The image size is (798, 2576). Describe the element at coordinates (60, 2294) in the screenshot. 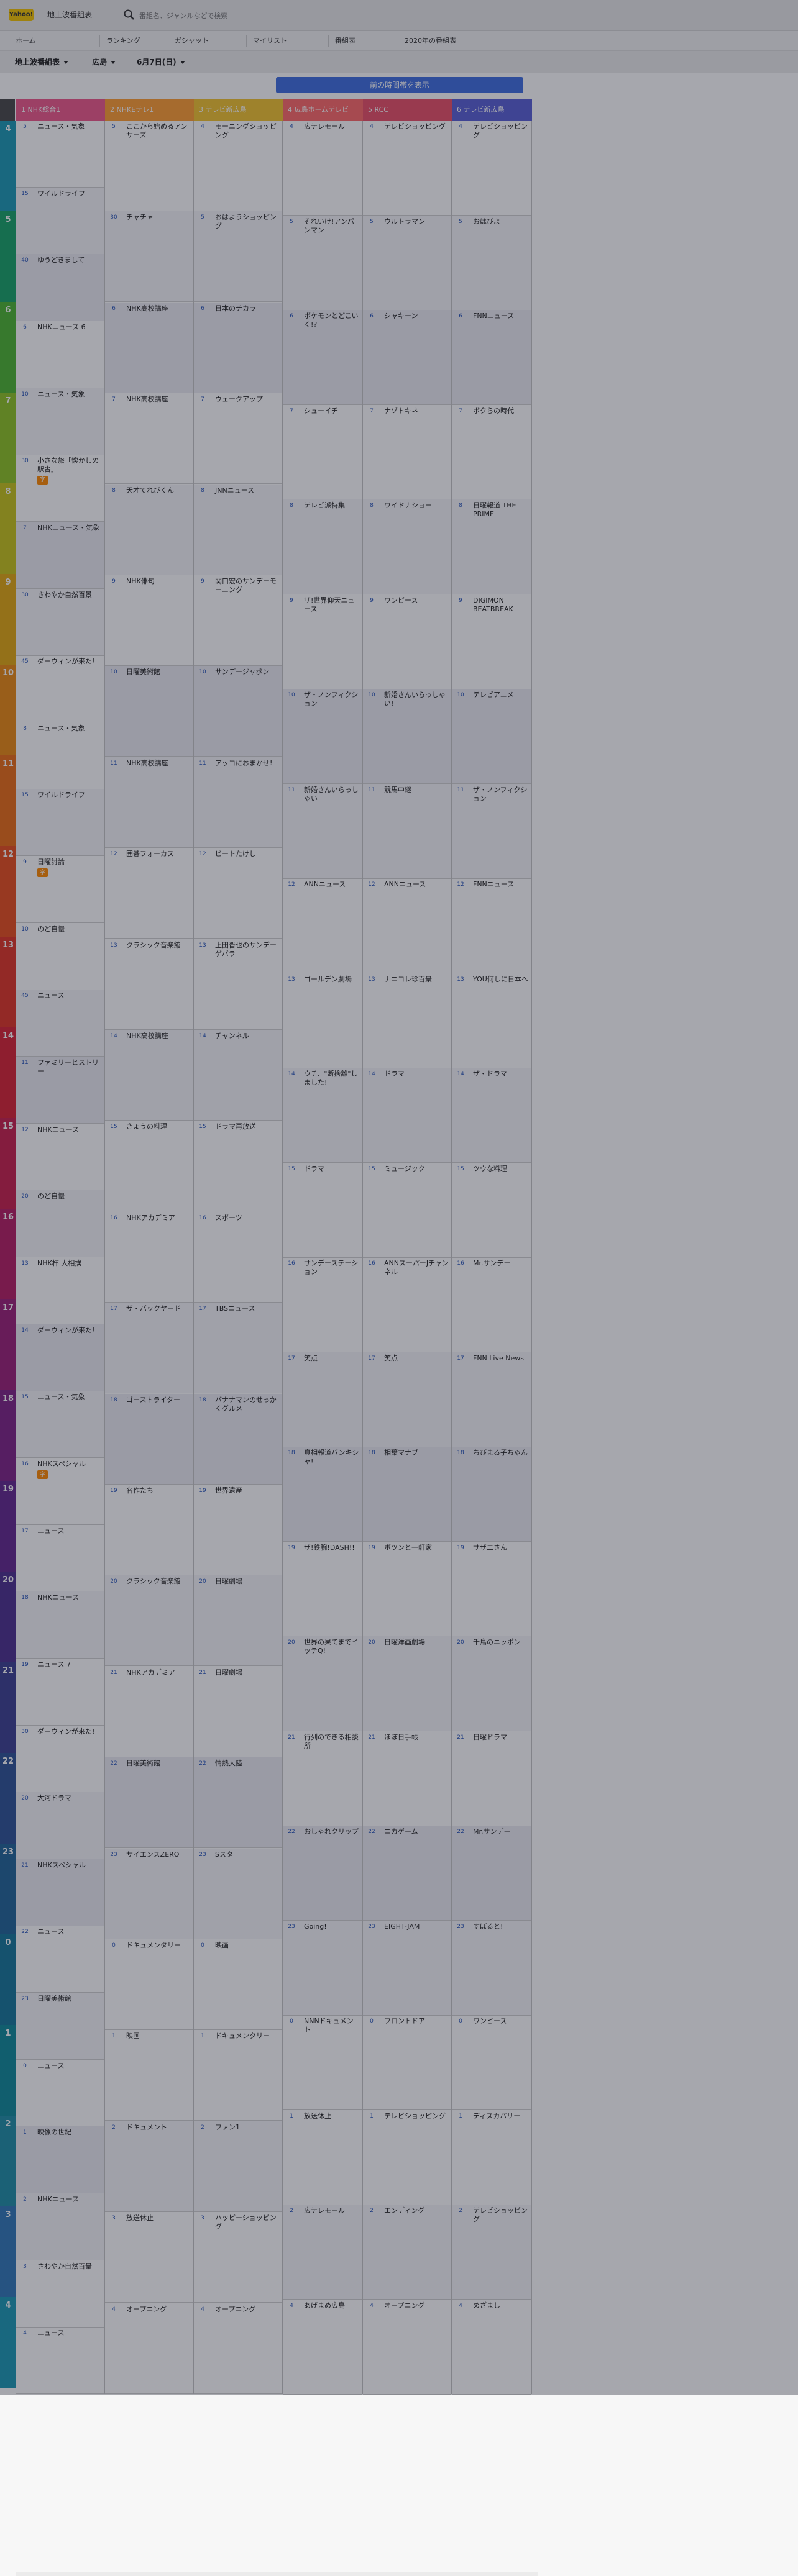

I see `program-cell: 3 さわやか自然百景` at that location.